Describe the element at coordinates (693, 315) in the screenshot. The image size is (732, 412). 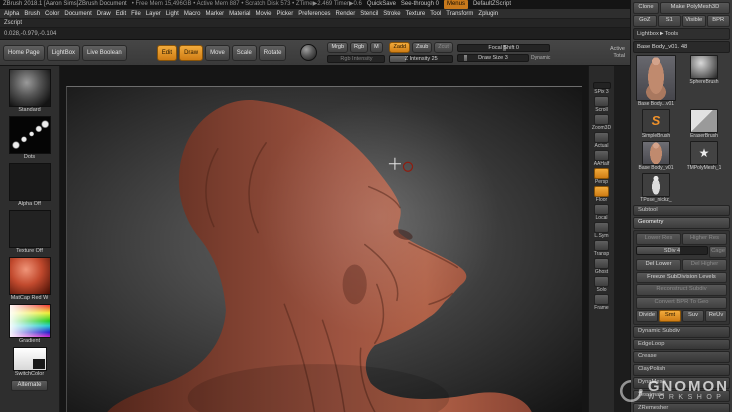
I see `divide-row-button: Suv` at that location.